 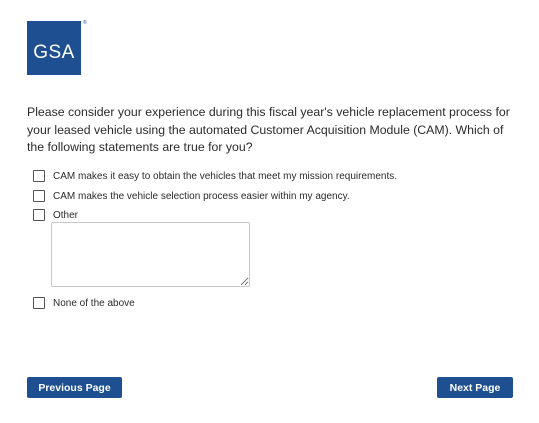 What do you see at coordinates (39, 176) in the screenshot?
I see `option-easy-obtain-checkbox` at bounding box center [39, 176].